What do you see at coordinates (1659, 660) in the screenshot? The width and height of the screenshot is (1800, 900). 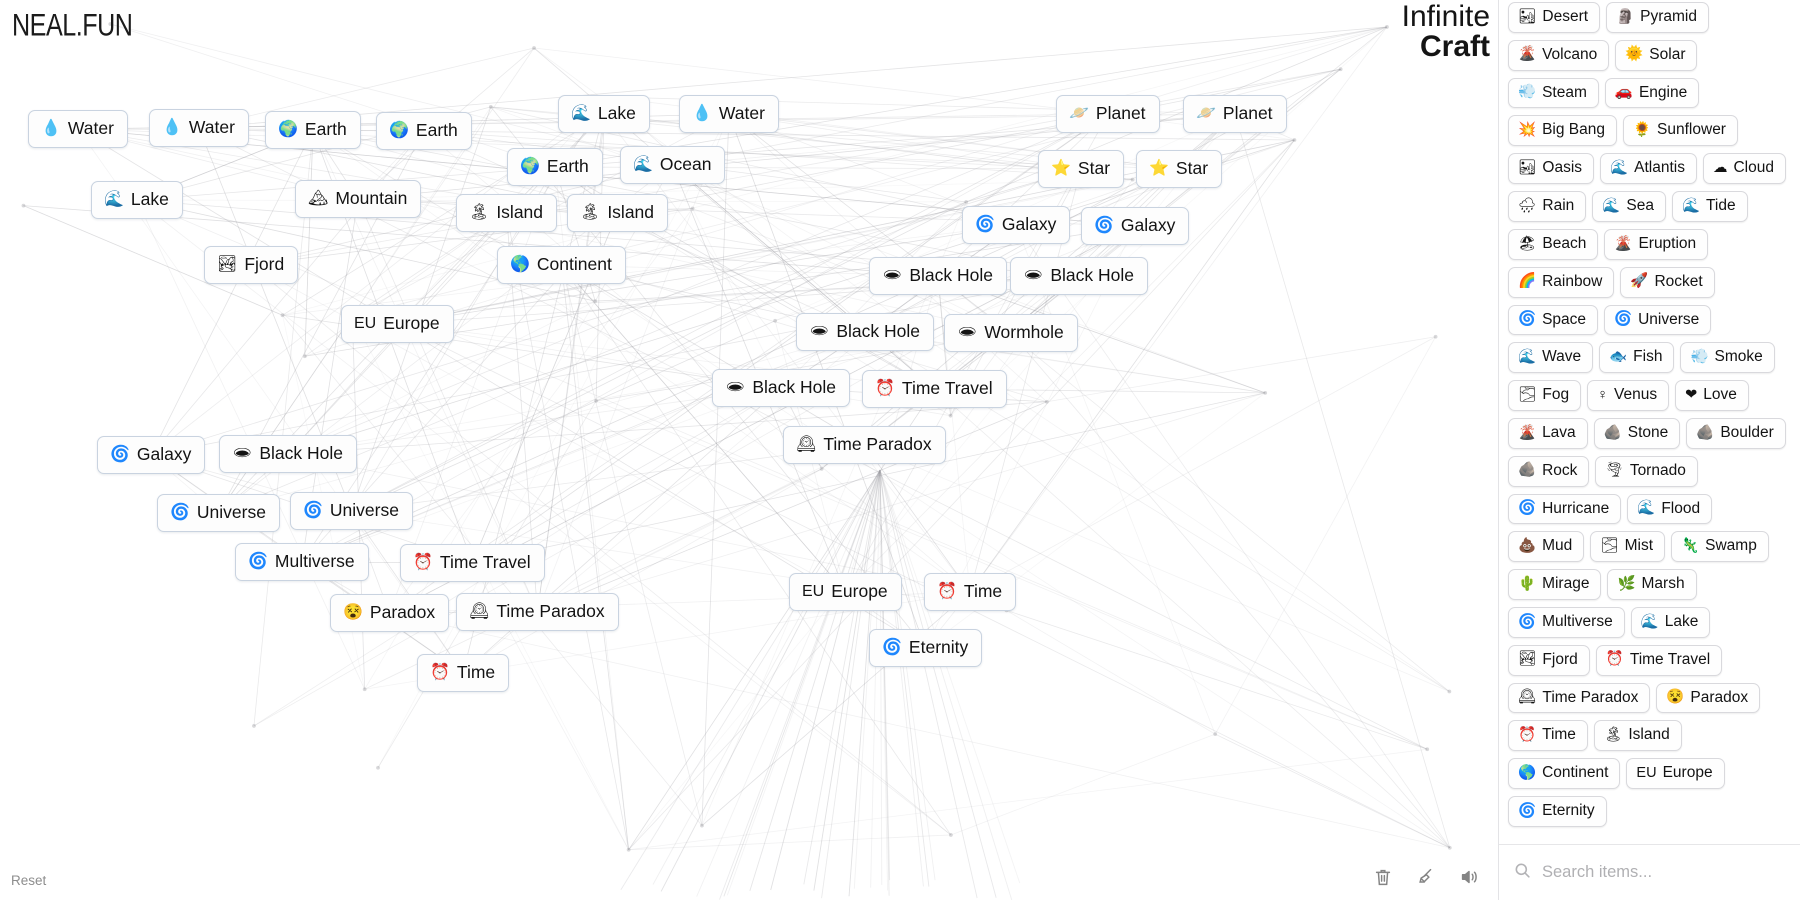 I see `sidebar-item-time-travel: ⏰ Time Travel` at bounding box center [1659, 660].